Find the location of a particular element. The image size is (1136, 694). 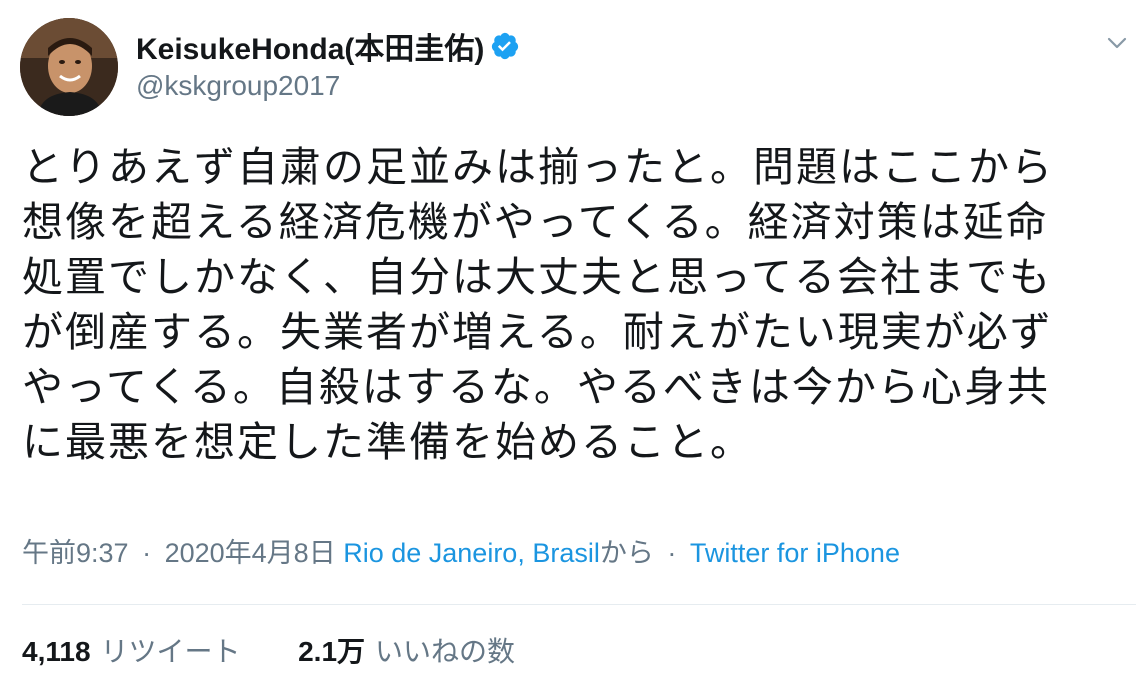

tweet-stats: 4,118 リツイート 2.1万 いいねの数 is located at coordinates (268, 652).